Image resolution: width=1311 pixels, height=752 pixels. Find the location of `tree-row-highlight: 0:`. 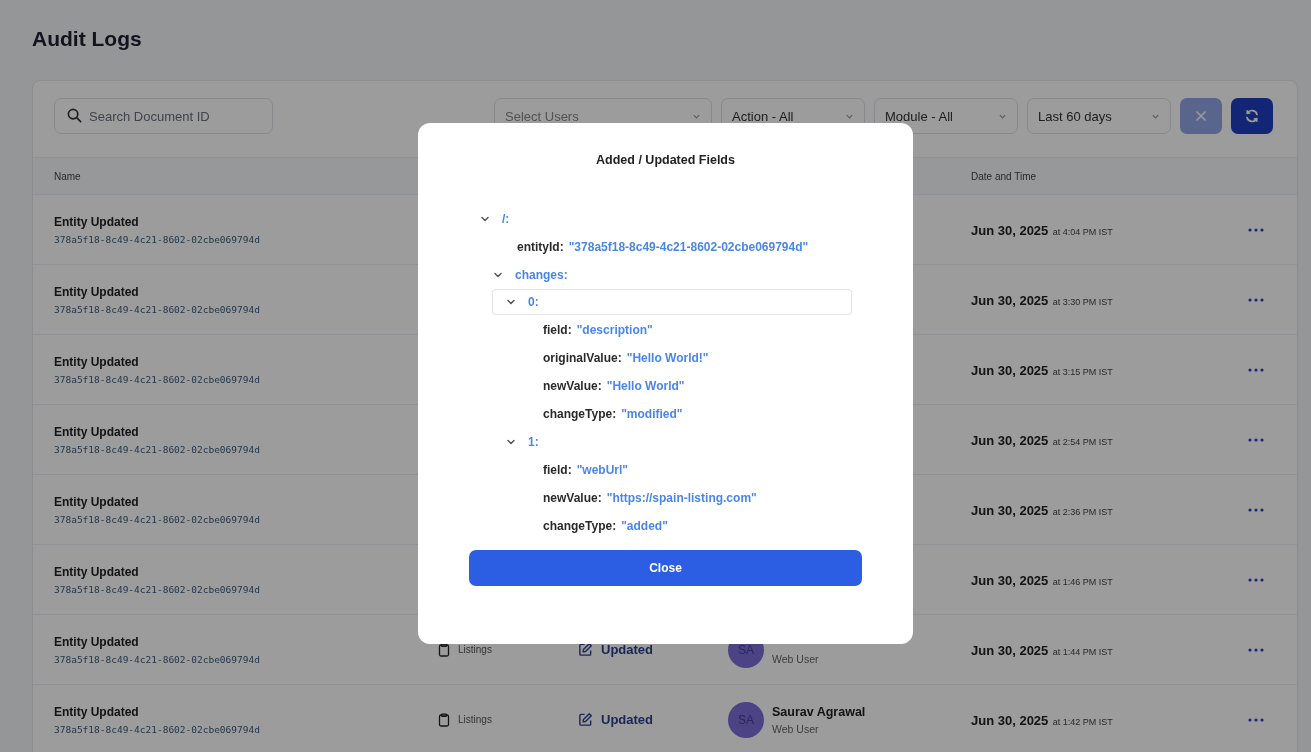

tree-row-highlight: 0: is located at coordinates (672, 302).